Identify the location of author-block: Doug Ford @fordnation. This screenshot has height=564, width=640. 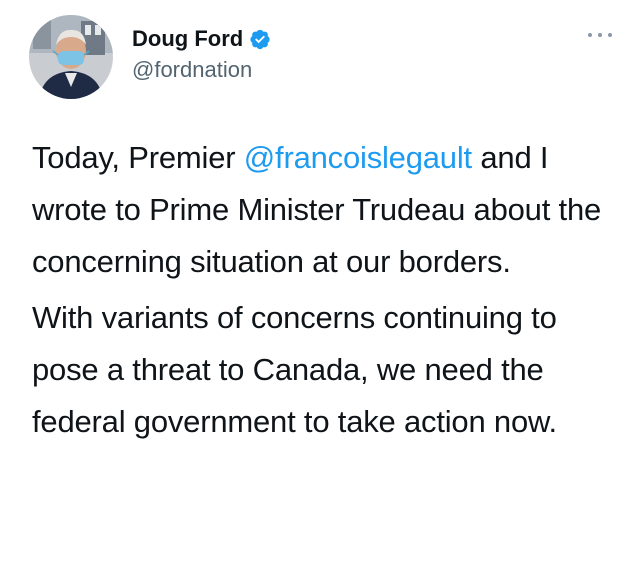
(201, 53).